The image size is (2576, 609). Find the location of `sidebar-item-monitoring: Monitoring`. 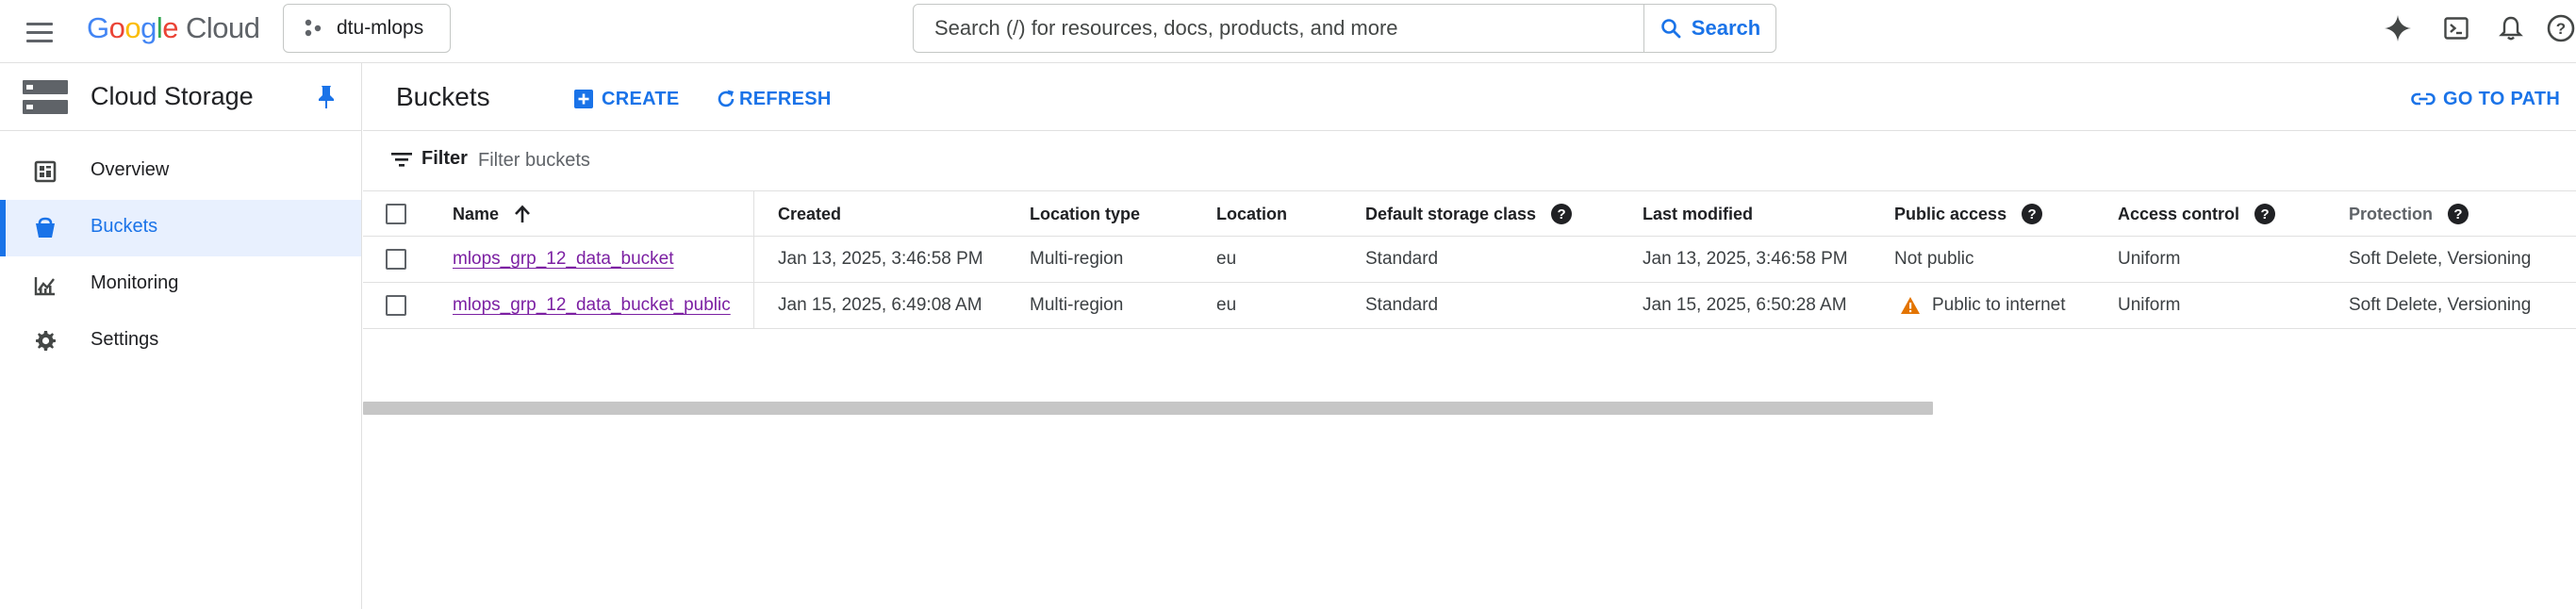

sidebar-item-monitoring: Monitoring is located at coordinates (180, 284).